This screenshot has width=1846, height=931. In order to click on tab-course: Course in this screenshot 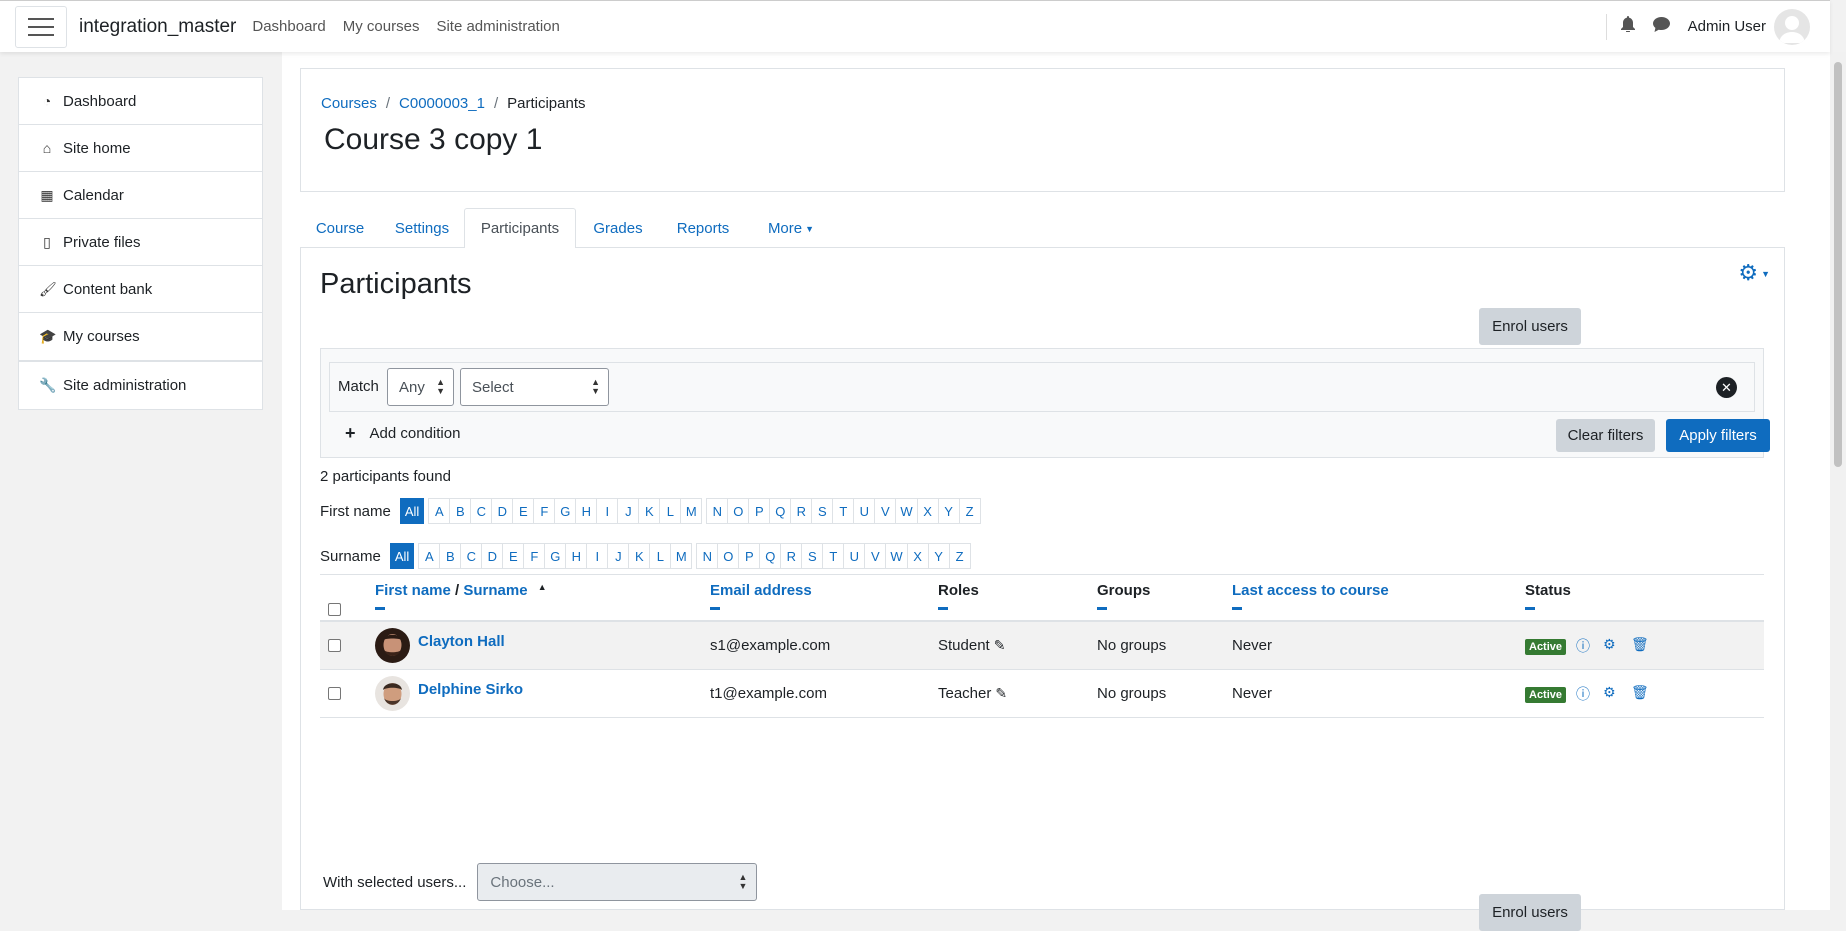, I will do `click(340, 228)`.